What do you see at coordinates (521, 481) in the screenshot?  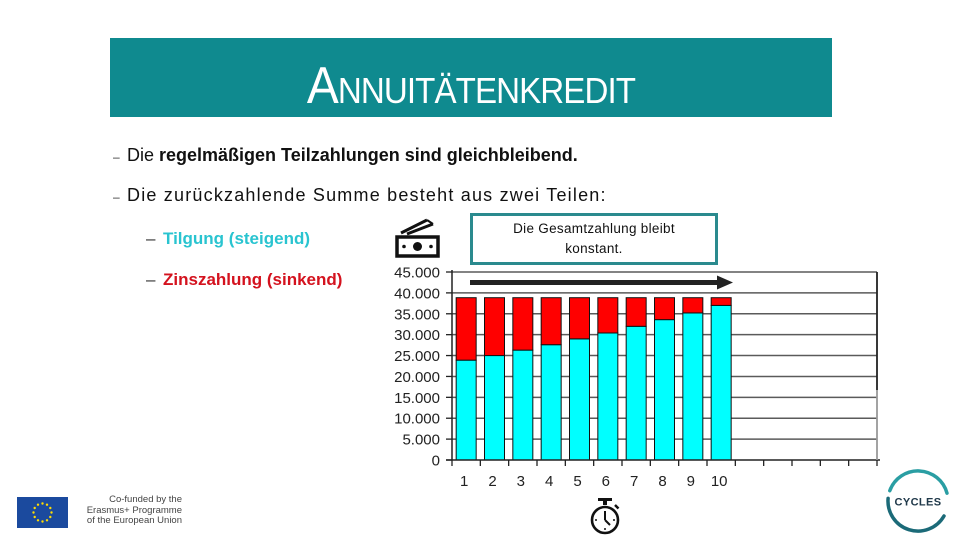 I see `x-tick-label: 3` at bounding box center [521, 481].